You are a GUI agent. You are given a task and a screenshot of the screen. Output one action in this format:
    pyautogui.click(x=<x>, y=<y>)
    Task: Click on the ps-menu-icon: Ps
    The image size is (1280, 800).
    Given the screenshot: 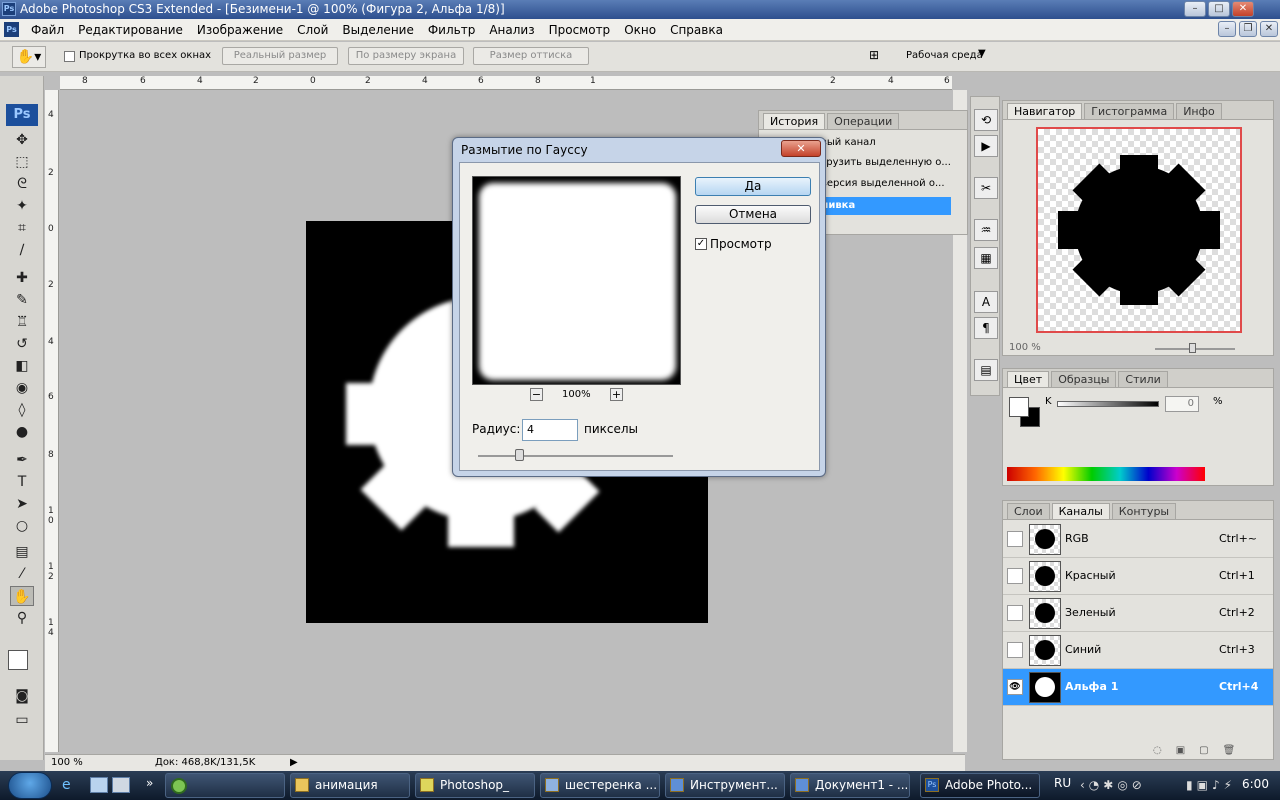 What is the action you would take?
    pyautogui.click(x=11, y=29)
    